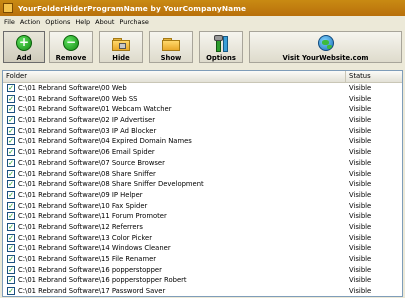  I want to click on column-header-status: Status, so click(374, 76).